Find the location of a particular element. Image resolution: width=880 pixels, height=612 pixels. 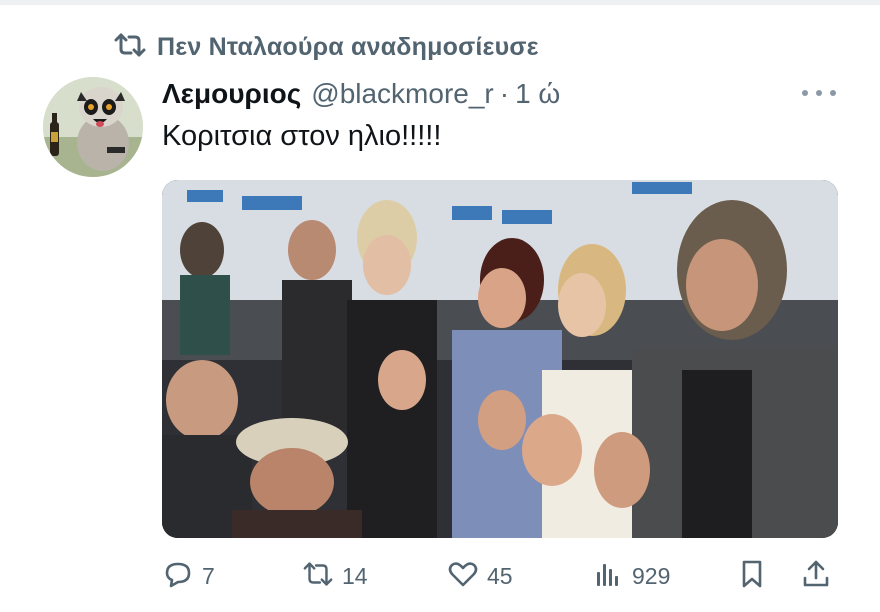

reply-count: 7 is located at coordinates (208, 575).